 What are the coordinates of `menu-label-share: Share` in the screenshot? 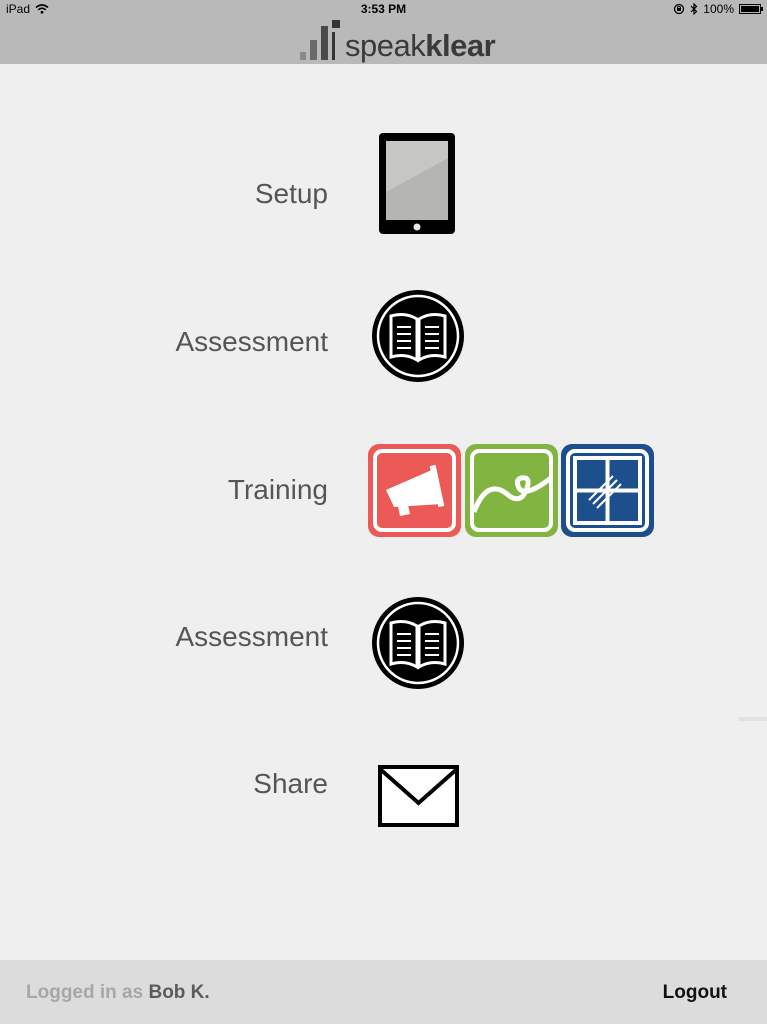 It's located at (290, 784).